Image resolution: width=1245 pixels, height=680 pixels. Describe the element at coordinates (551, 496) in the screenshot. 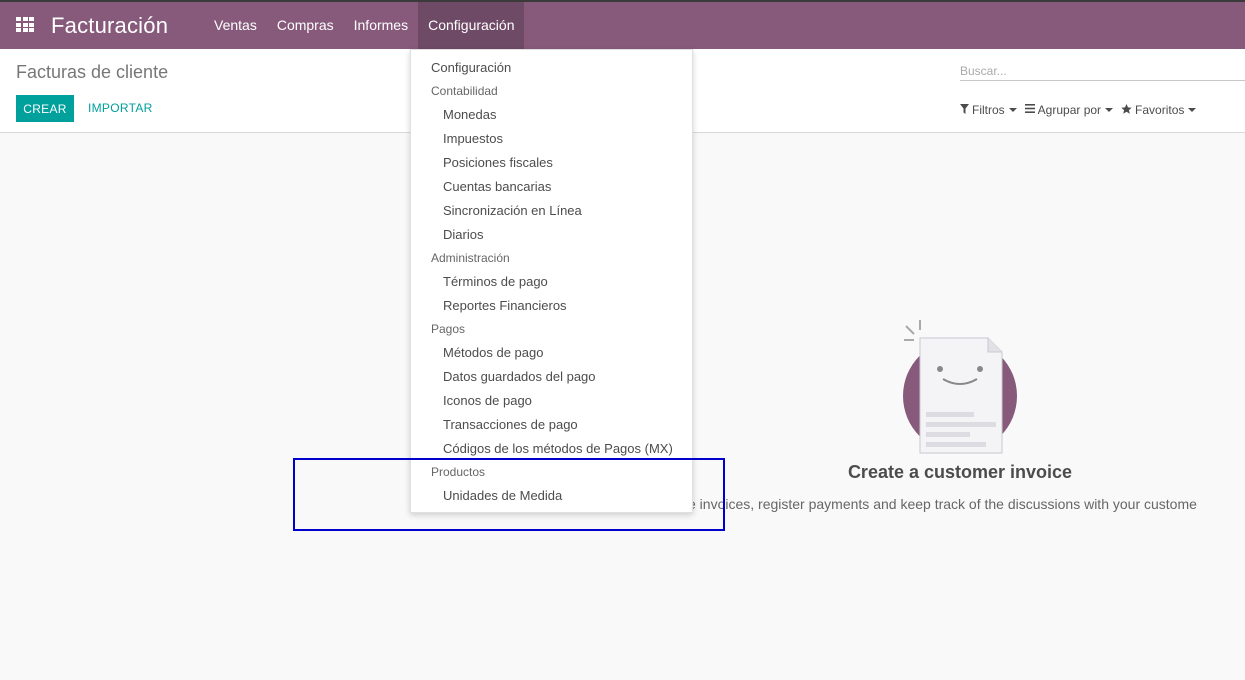

I see `dropdown-item-unidades-de-medida: Unidades de Medida` at that location.